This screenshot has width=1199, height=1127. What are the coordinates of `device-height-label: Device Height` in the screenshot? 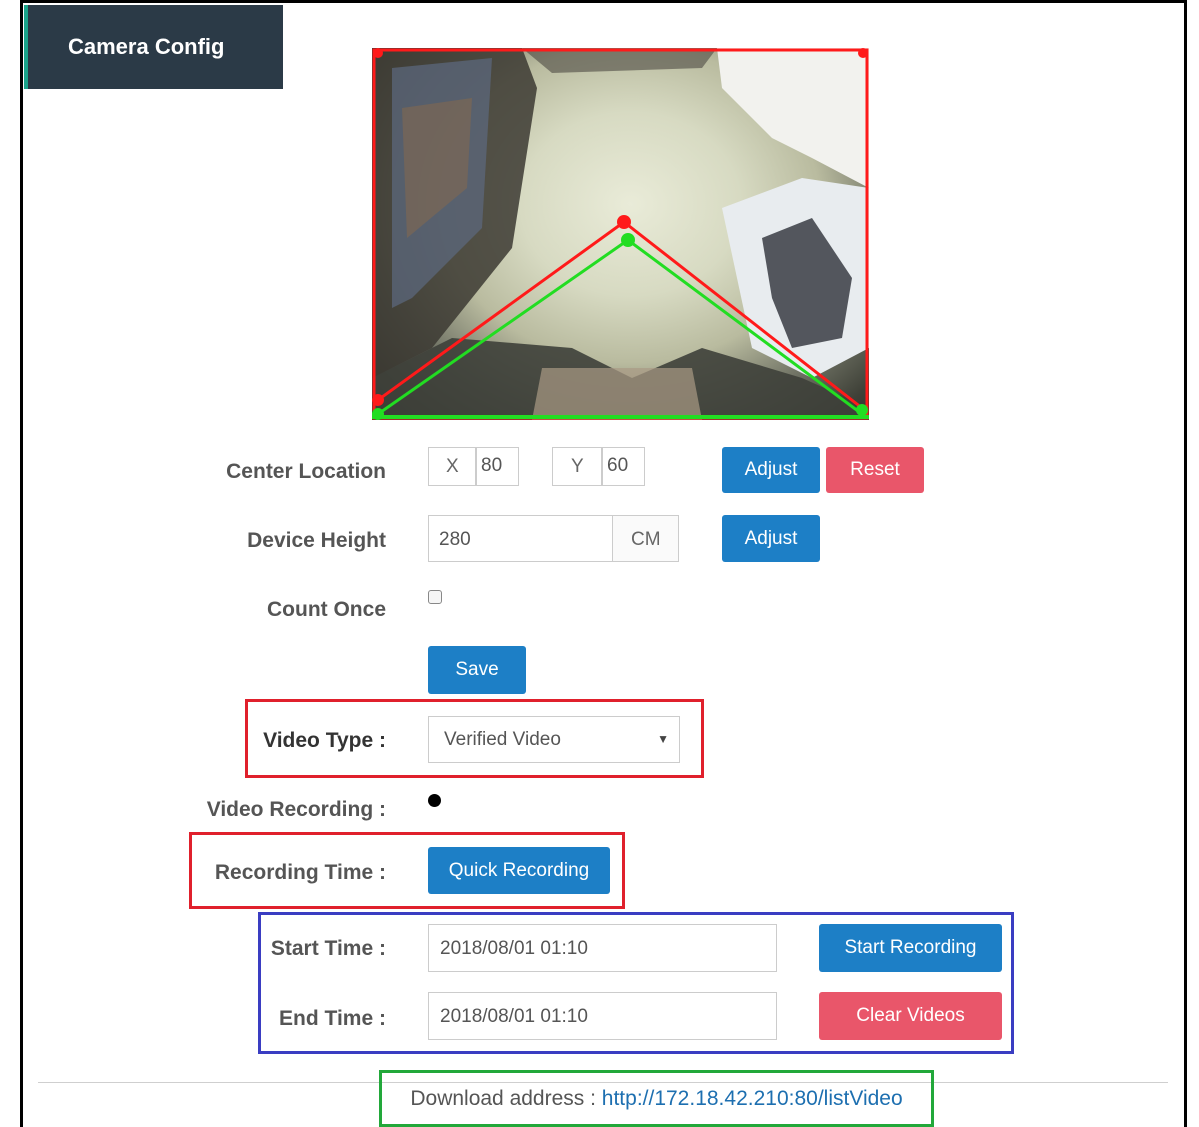 It's located at (316, 540).